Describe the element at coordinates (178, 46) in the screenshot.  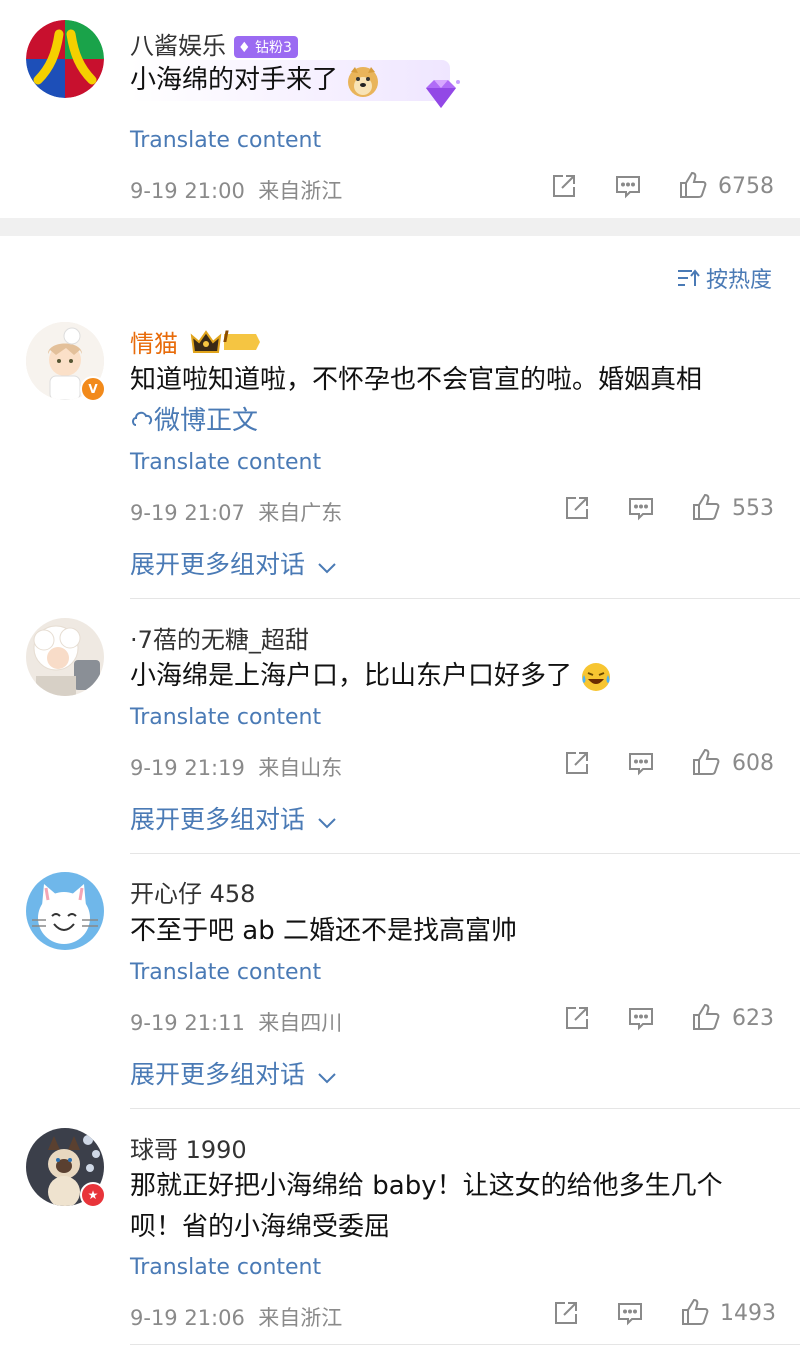
I see `username-text: 八酱娱乐` at that location.